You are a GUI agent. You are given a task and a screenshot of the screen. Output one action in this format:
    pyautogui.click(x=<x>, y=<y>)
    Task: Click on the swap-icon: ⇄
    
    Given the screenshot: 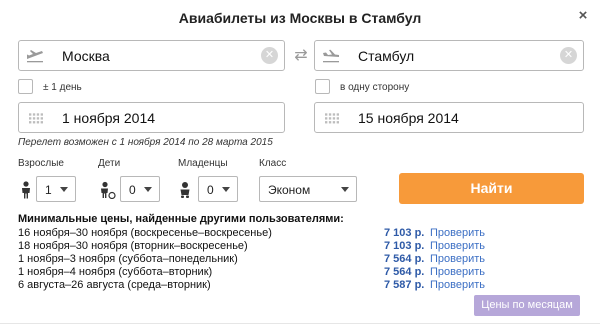 What is the action you would take?
    pyautogui.click(x=301, y=56)
    